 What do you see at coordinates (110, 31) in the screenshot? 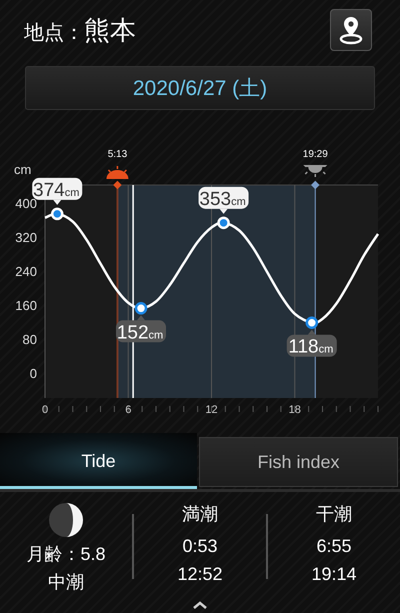
I see `location-name: 熊本` at bounding box center [110, 31].